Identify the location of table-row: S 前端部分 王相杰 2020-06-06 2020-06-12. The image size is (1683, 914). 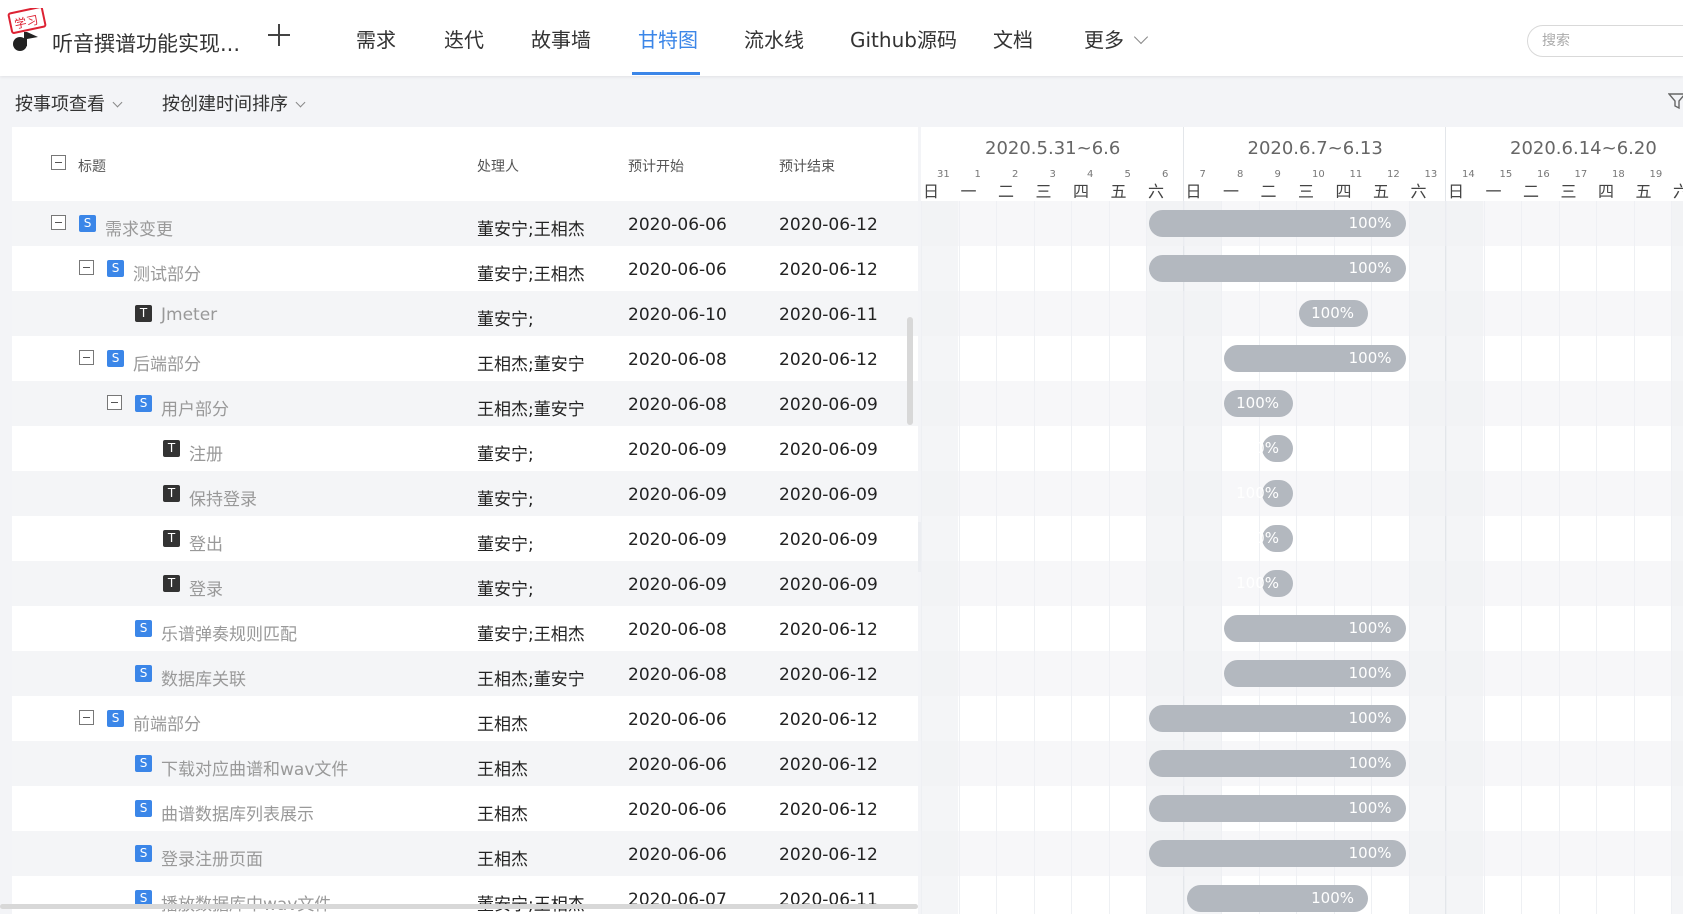
(465, 718).